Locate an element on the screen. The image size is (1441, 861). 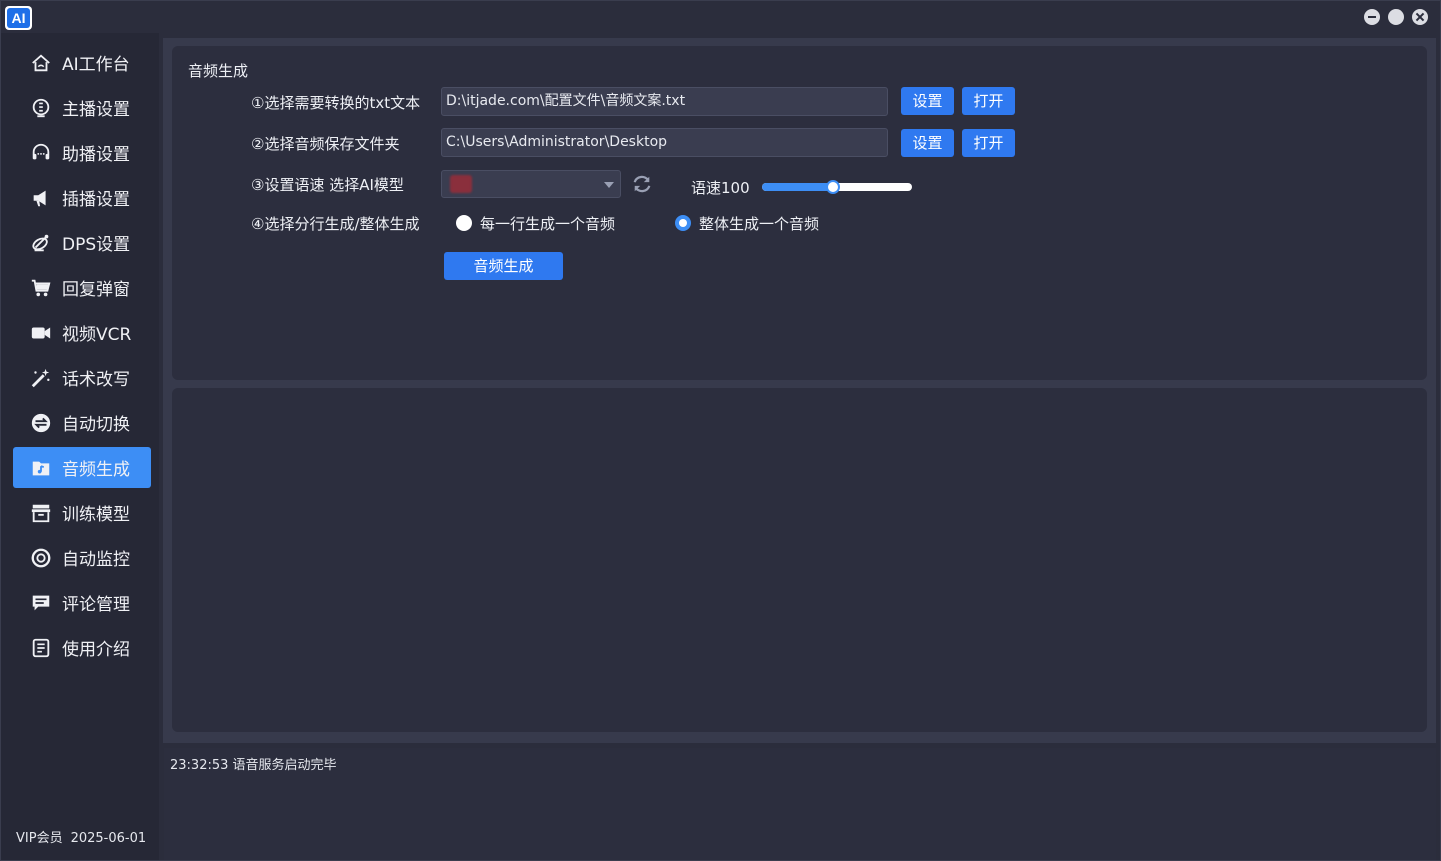
sidebar-item-label: 自动监控 is located at coordinates (96, 560).